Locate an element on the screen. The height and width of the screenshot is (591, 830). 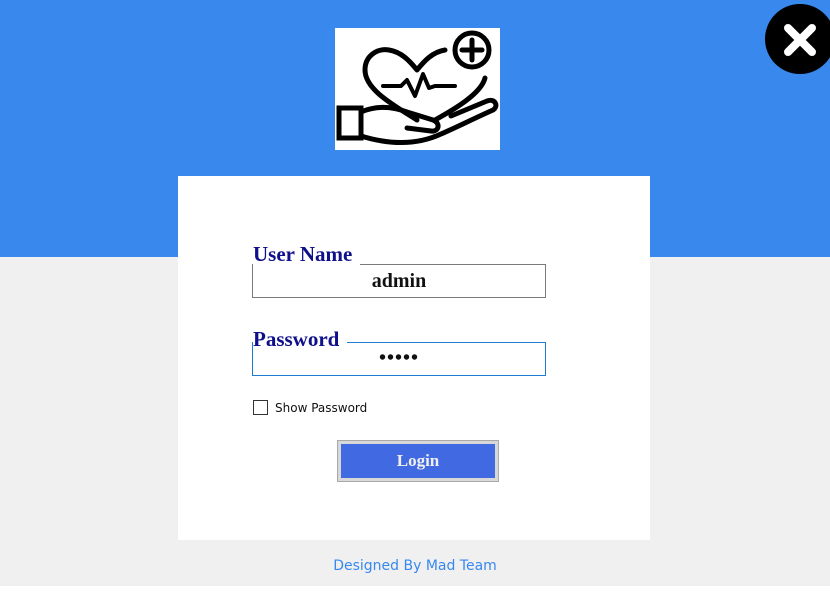
username-input: admin is located at coordinates (399, 281).